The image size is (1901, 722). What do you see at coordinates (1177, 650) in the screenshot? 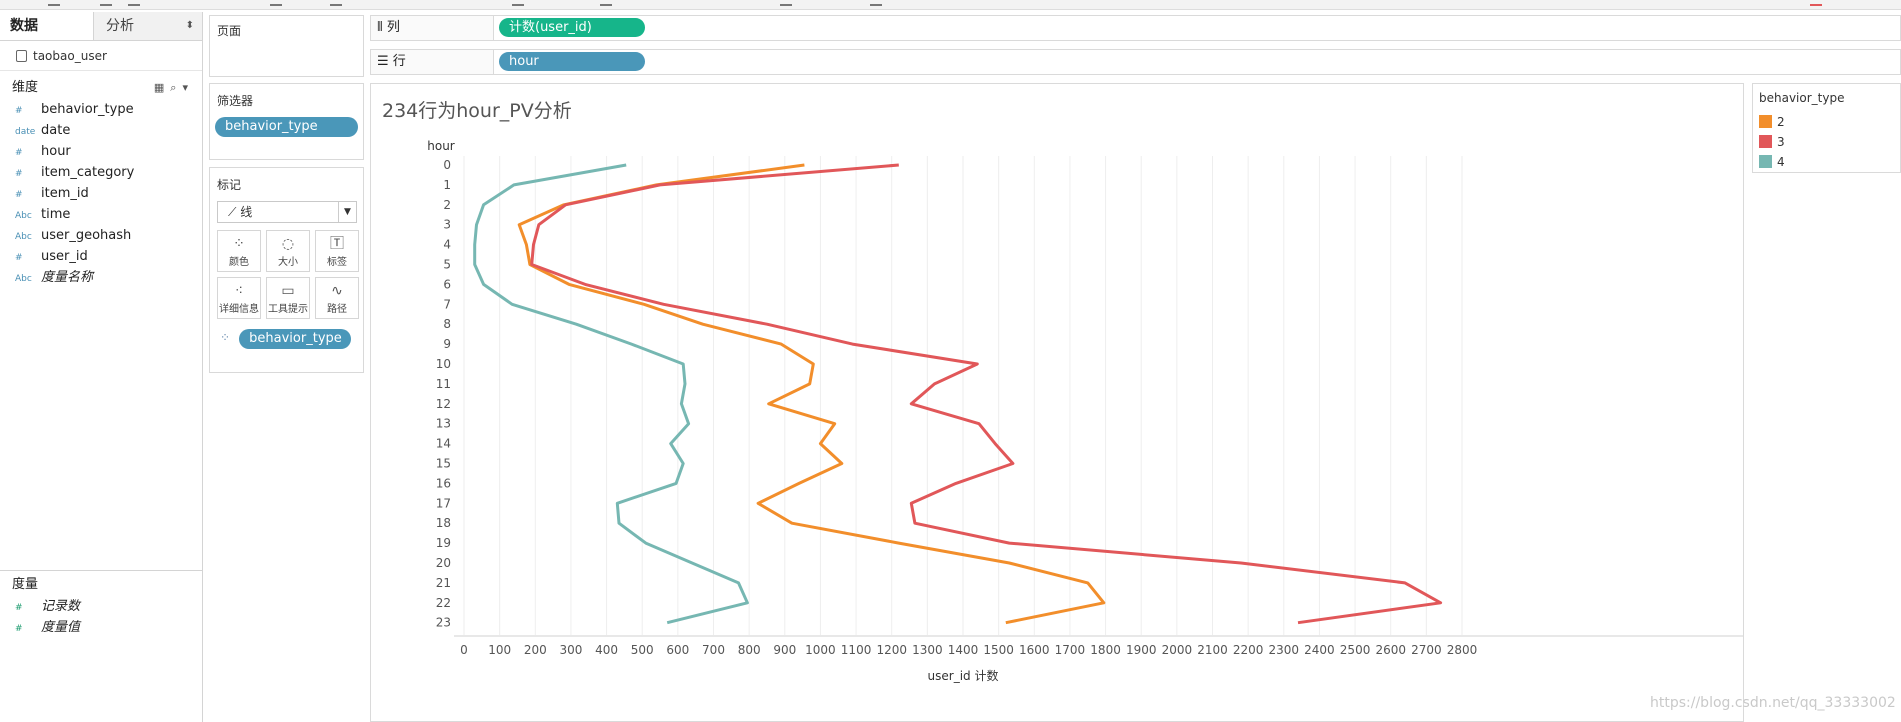
I see `x-tick-label: 2000` at bounding box center [1177, 650].